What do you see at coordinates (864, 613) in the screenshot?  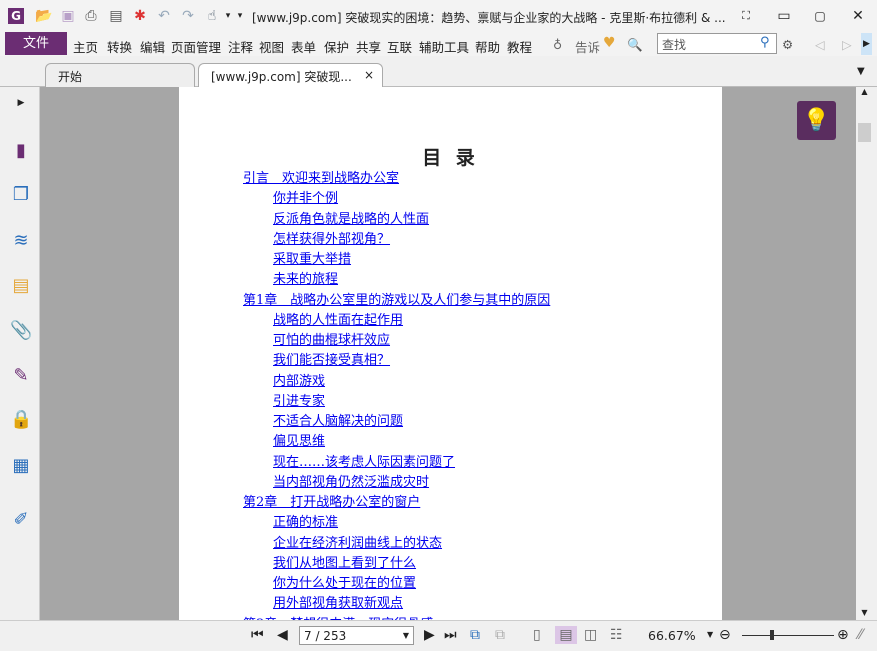 I see `scroll-down-arrow: ▼` at bounding box center [864, 613].